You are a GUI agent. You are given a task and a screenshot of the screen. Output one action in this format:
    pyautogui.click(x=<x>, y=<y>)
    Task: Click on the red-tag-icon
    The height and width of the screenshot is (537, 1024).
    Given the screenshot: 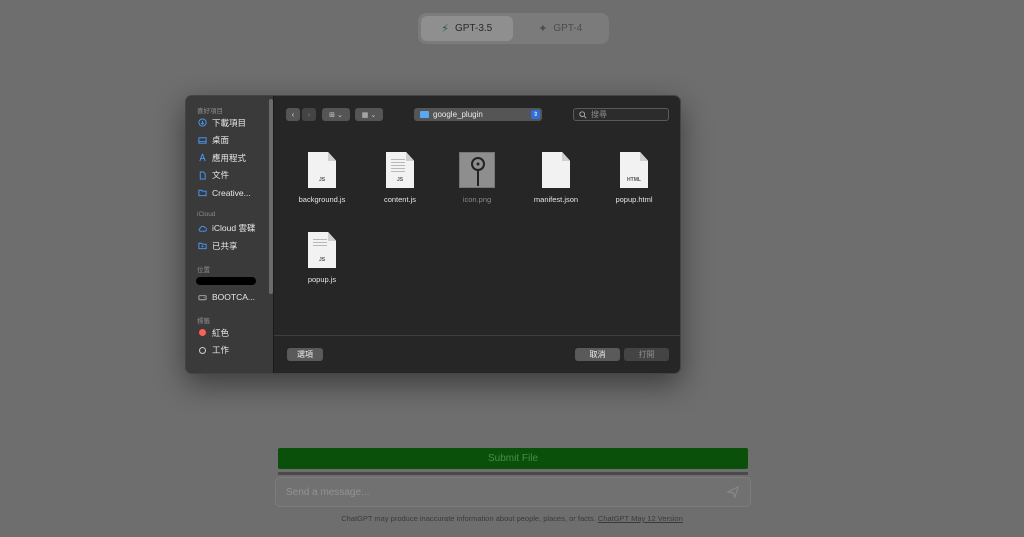 What is the action you would take?
    pyautogui.click(x=202, y=332)
    